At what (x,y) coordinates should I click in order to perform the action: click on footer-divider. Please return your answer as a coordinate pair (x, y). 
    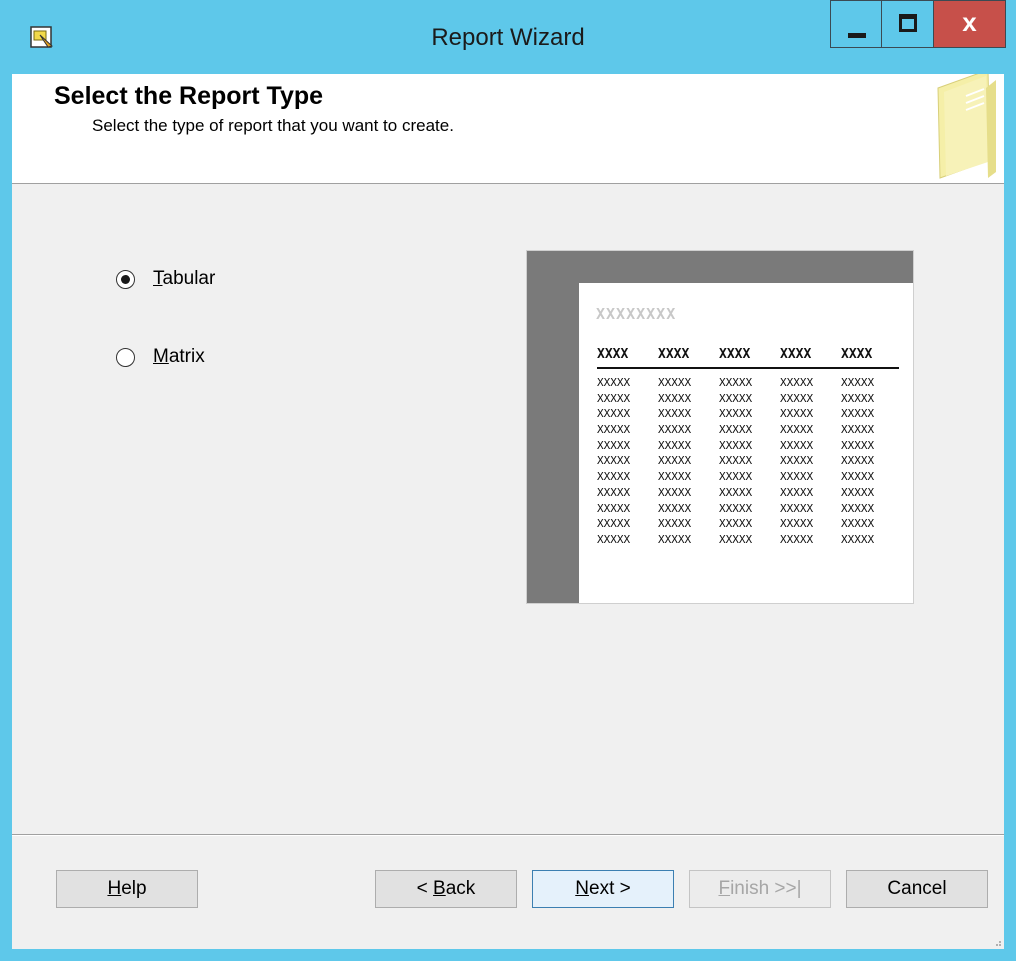
    Looking at the image, I should click on (508, 835).